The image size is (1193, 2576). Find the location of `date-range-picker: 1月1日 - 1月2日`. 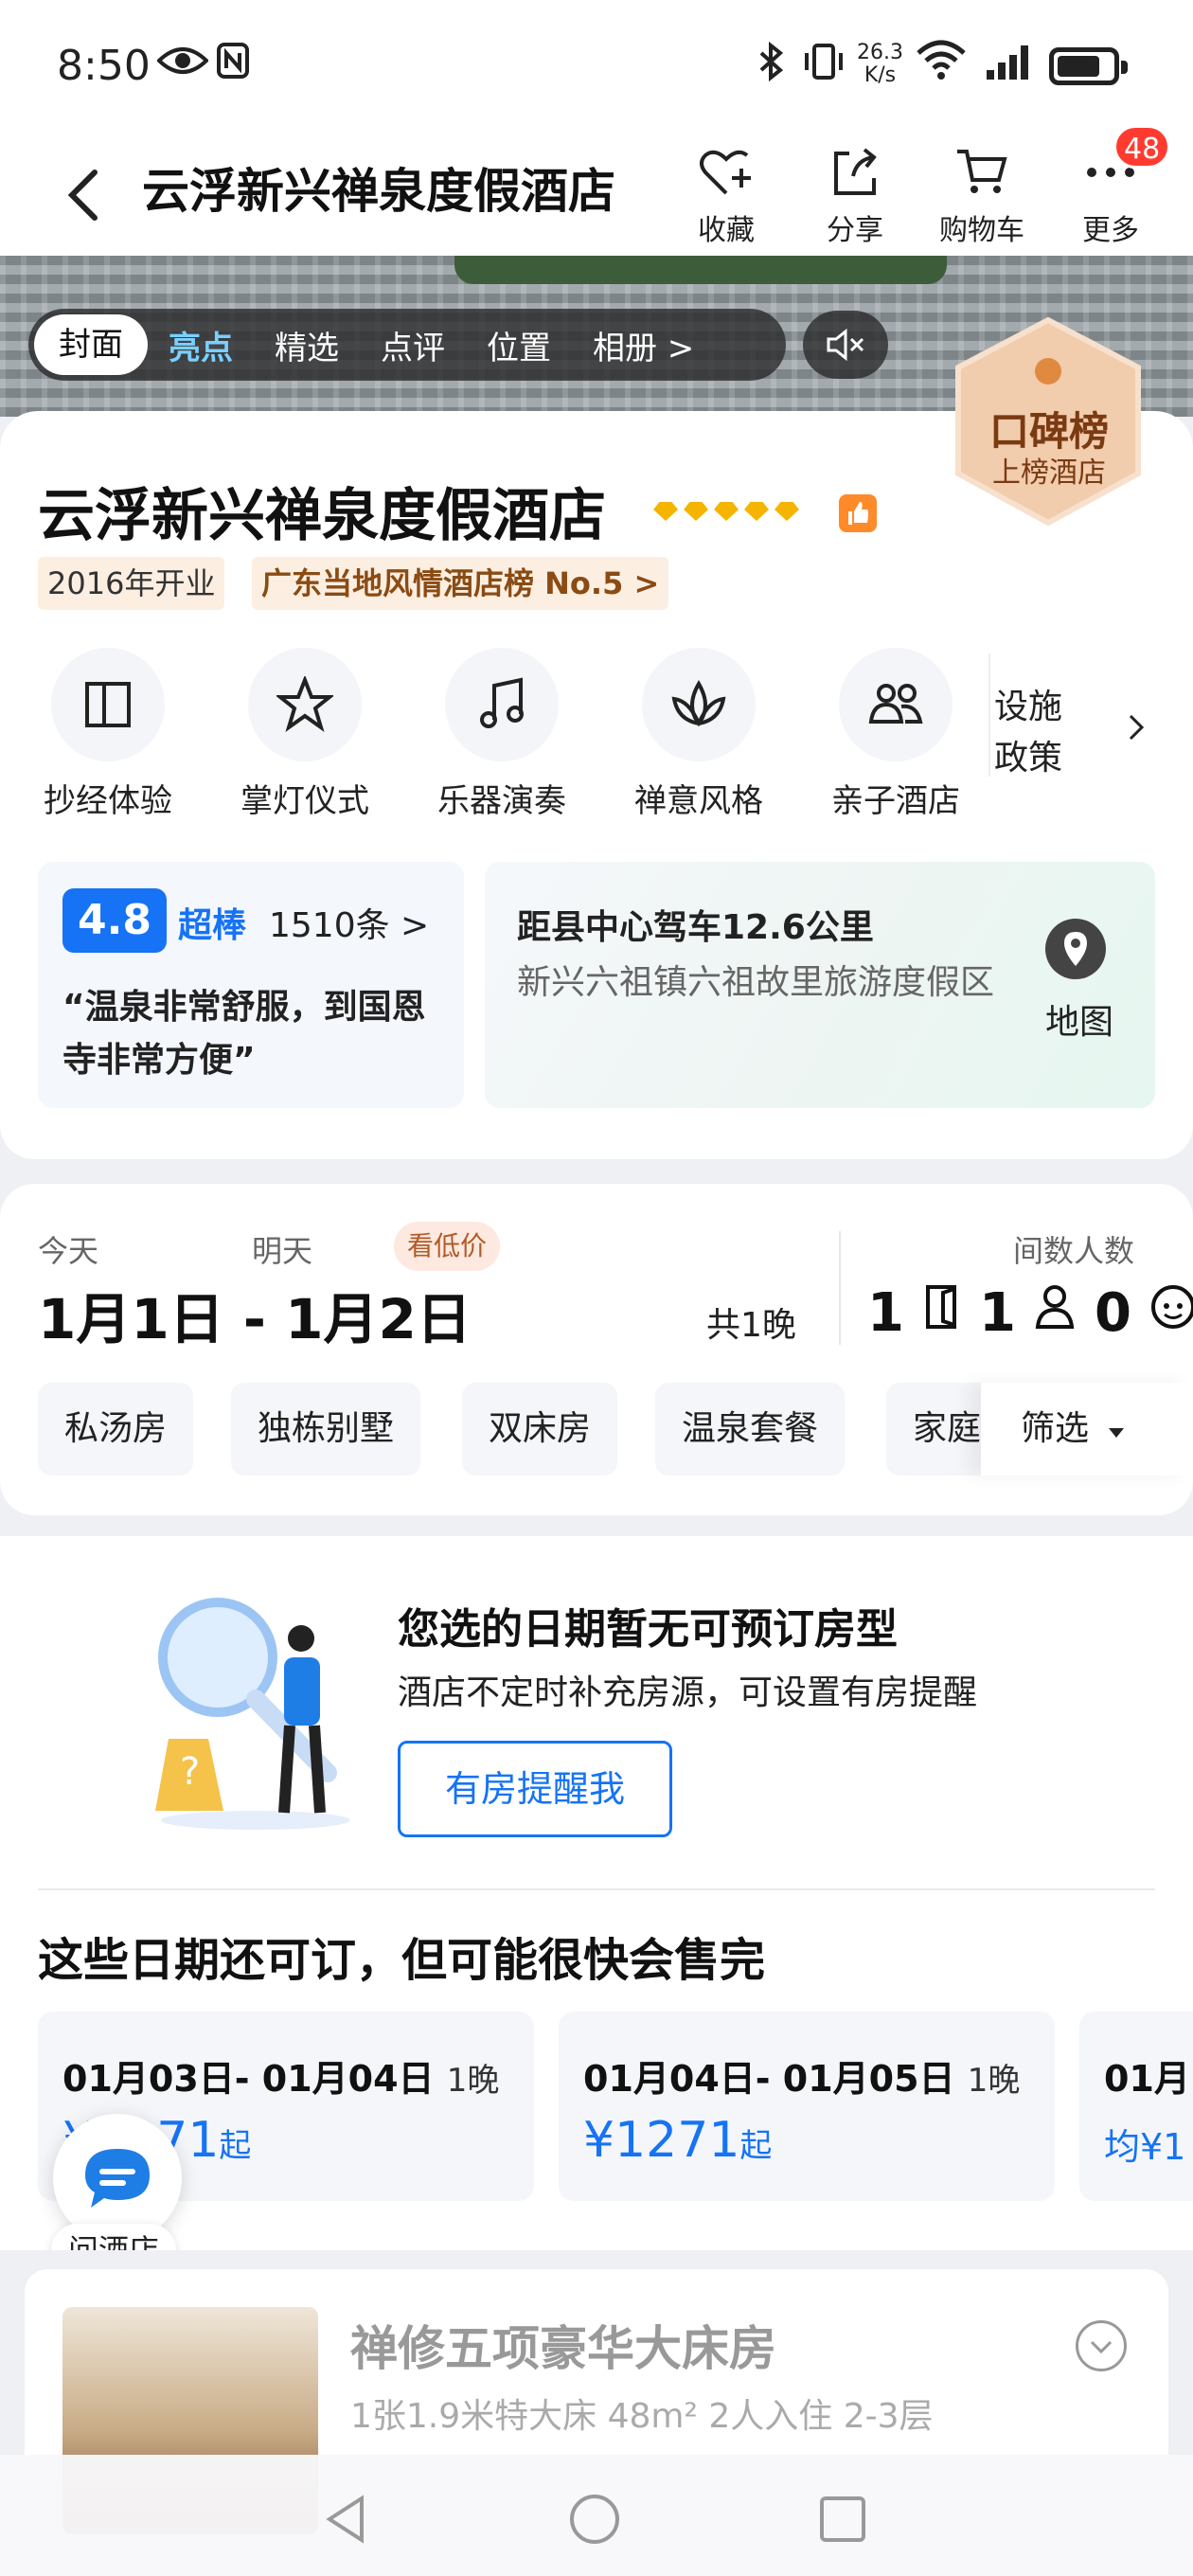

date-range-picker: 1月1日 - 1月2日 is located at coordinates (255, 1314).